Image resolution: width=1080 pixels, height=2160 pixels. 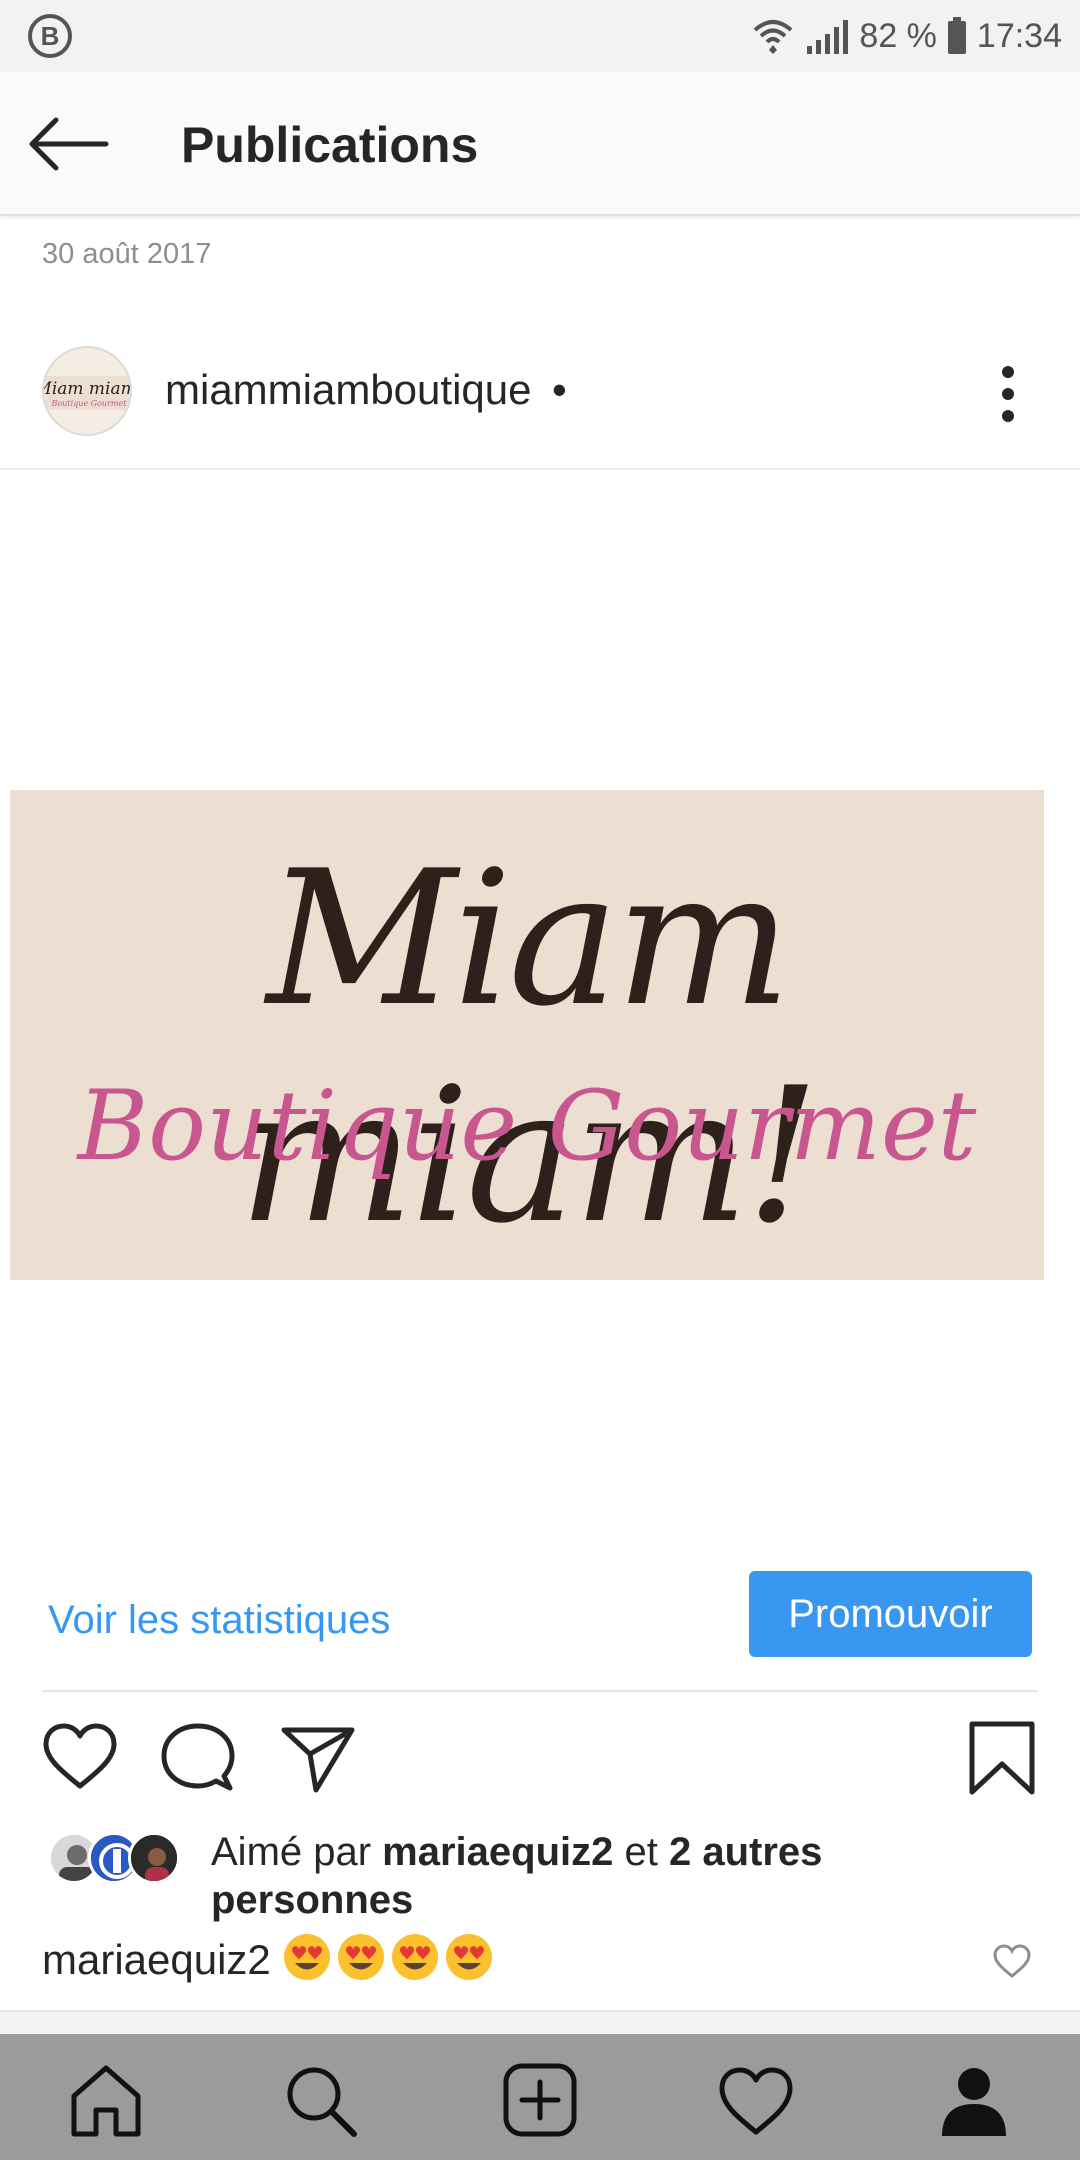 I want to click on save-button, so click(x=1002, y=1758).